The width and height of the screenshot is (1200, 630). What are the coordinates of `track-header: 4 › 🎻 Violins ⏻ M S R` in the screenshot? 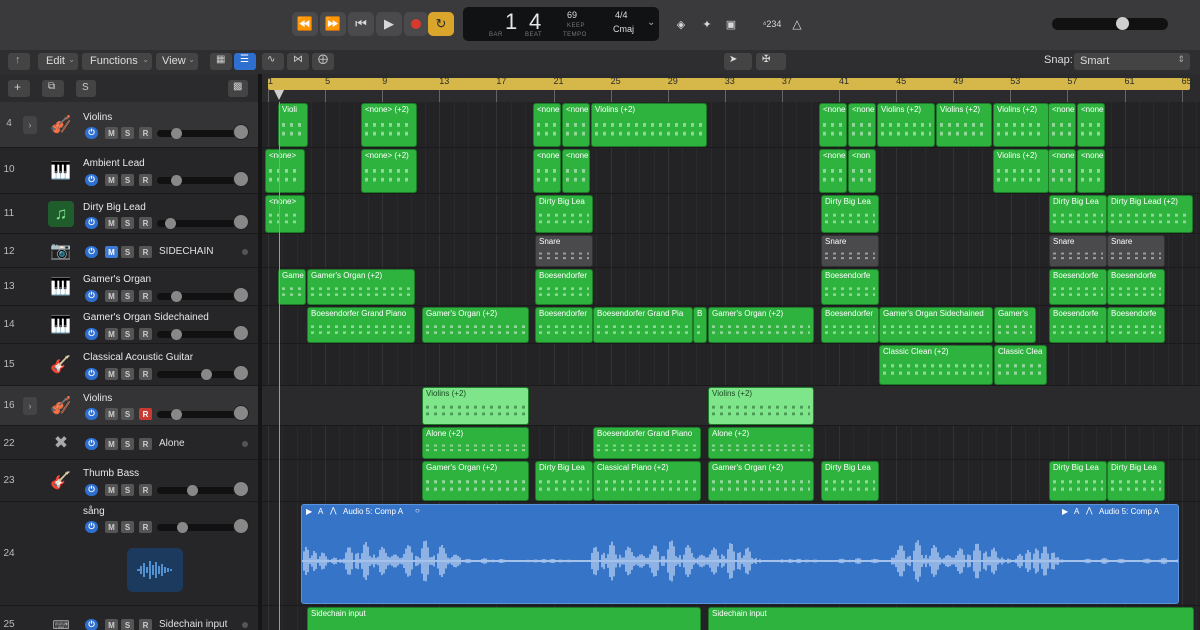 It's located at (129, 125).